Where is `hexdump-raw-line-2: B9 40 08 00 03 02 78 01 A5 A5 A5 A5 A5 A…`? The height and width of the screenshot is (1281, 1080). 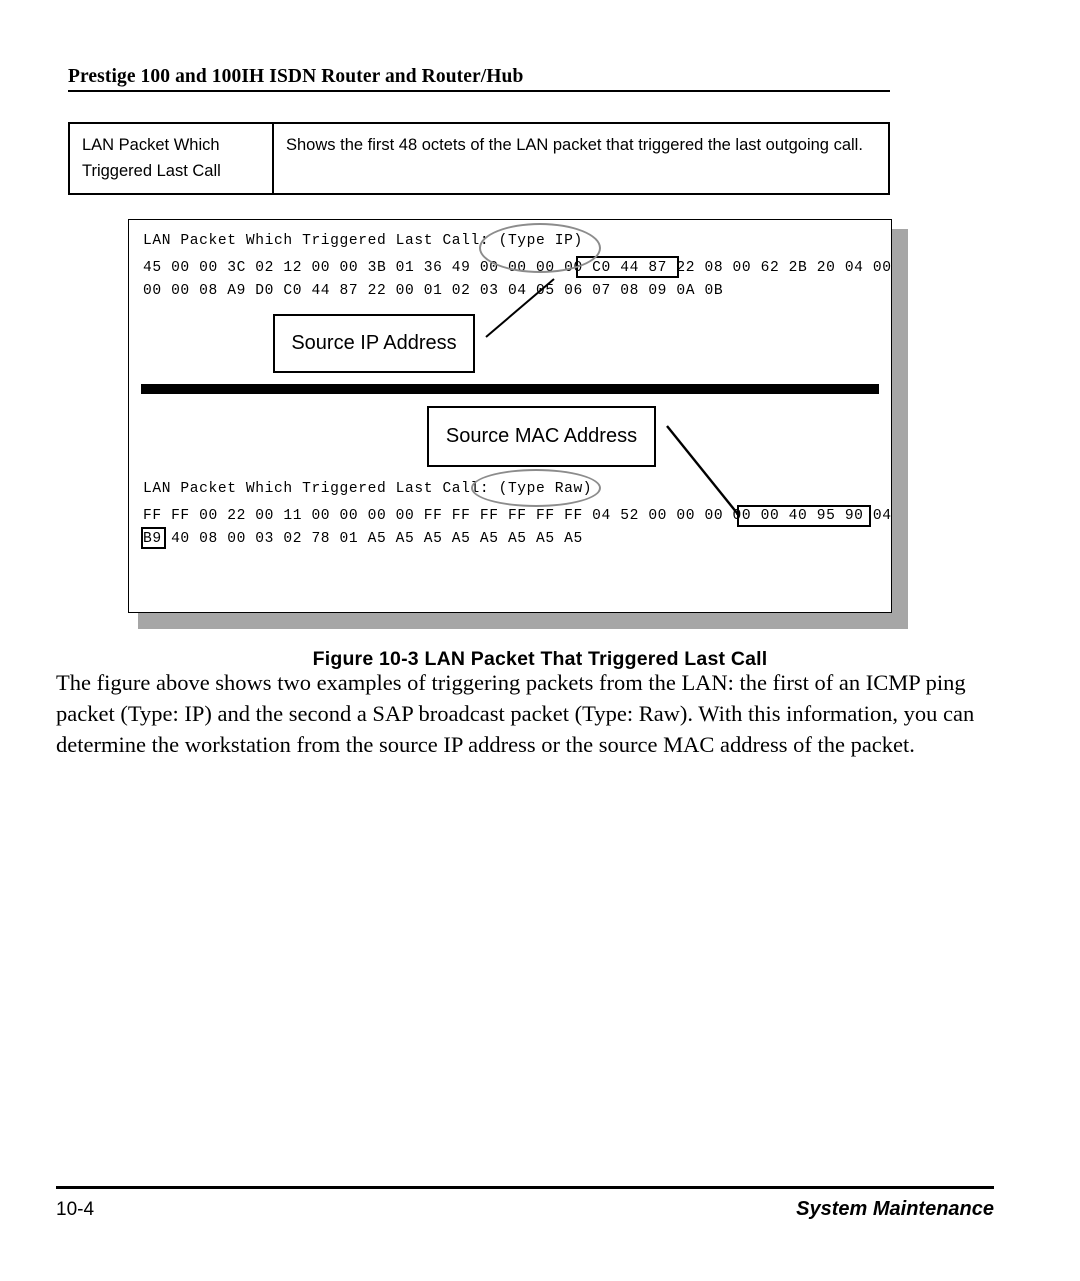
hexdump-raw-line-2: B9 40 08 00 03 02 78 01 A5 A5 A5 A5 A5 A… is located at coordinates (363, 539).